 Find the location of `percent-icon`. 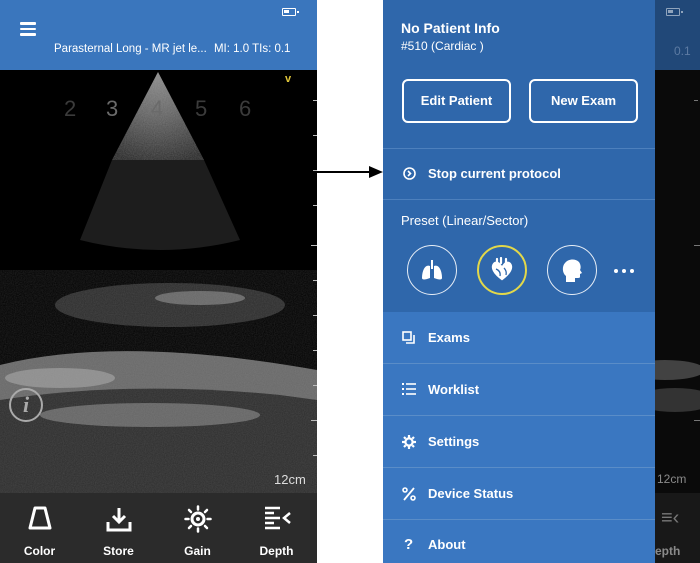

percent-icon is located at coordinates (409, 494).